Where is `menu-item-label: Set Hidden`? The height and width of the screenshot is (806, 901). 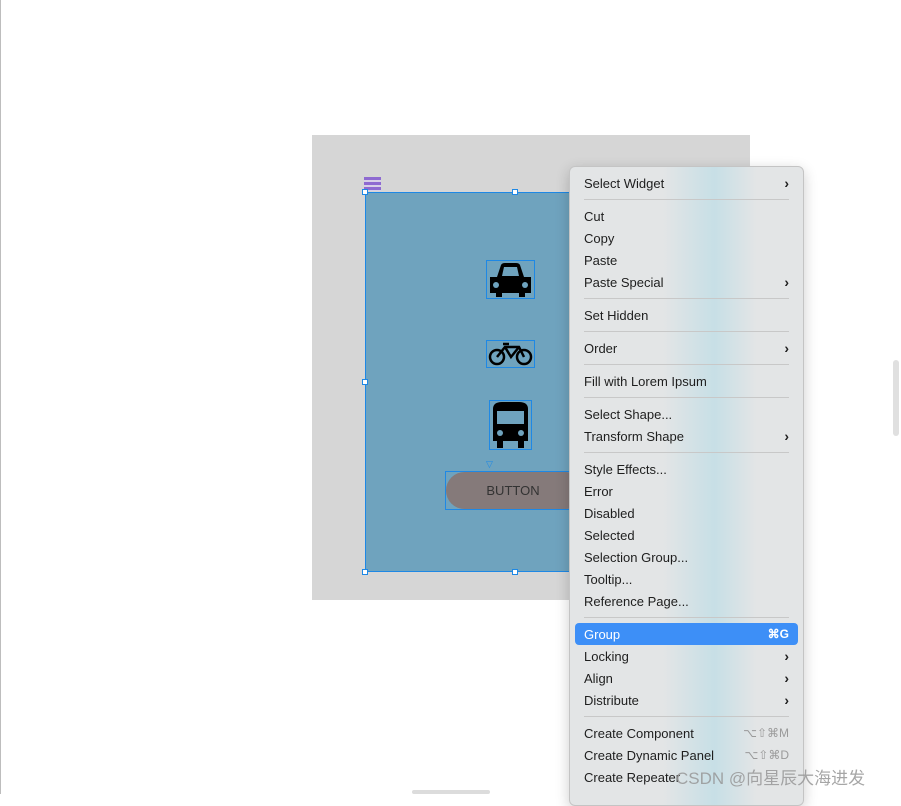
menu-item-label: Set Hidden is located at coordinates (616, 315).